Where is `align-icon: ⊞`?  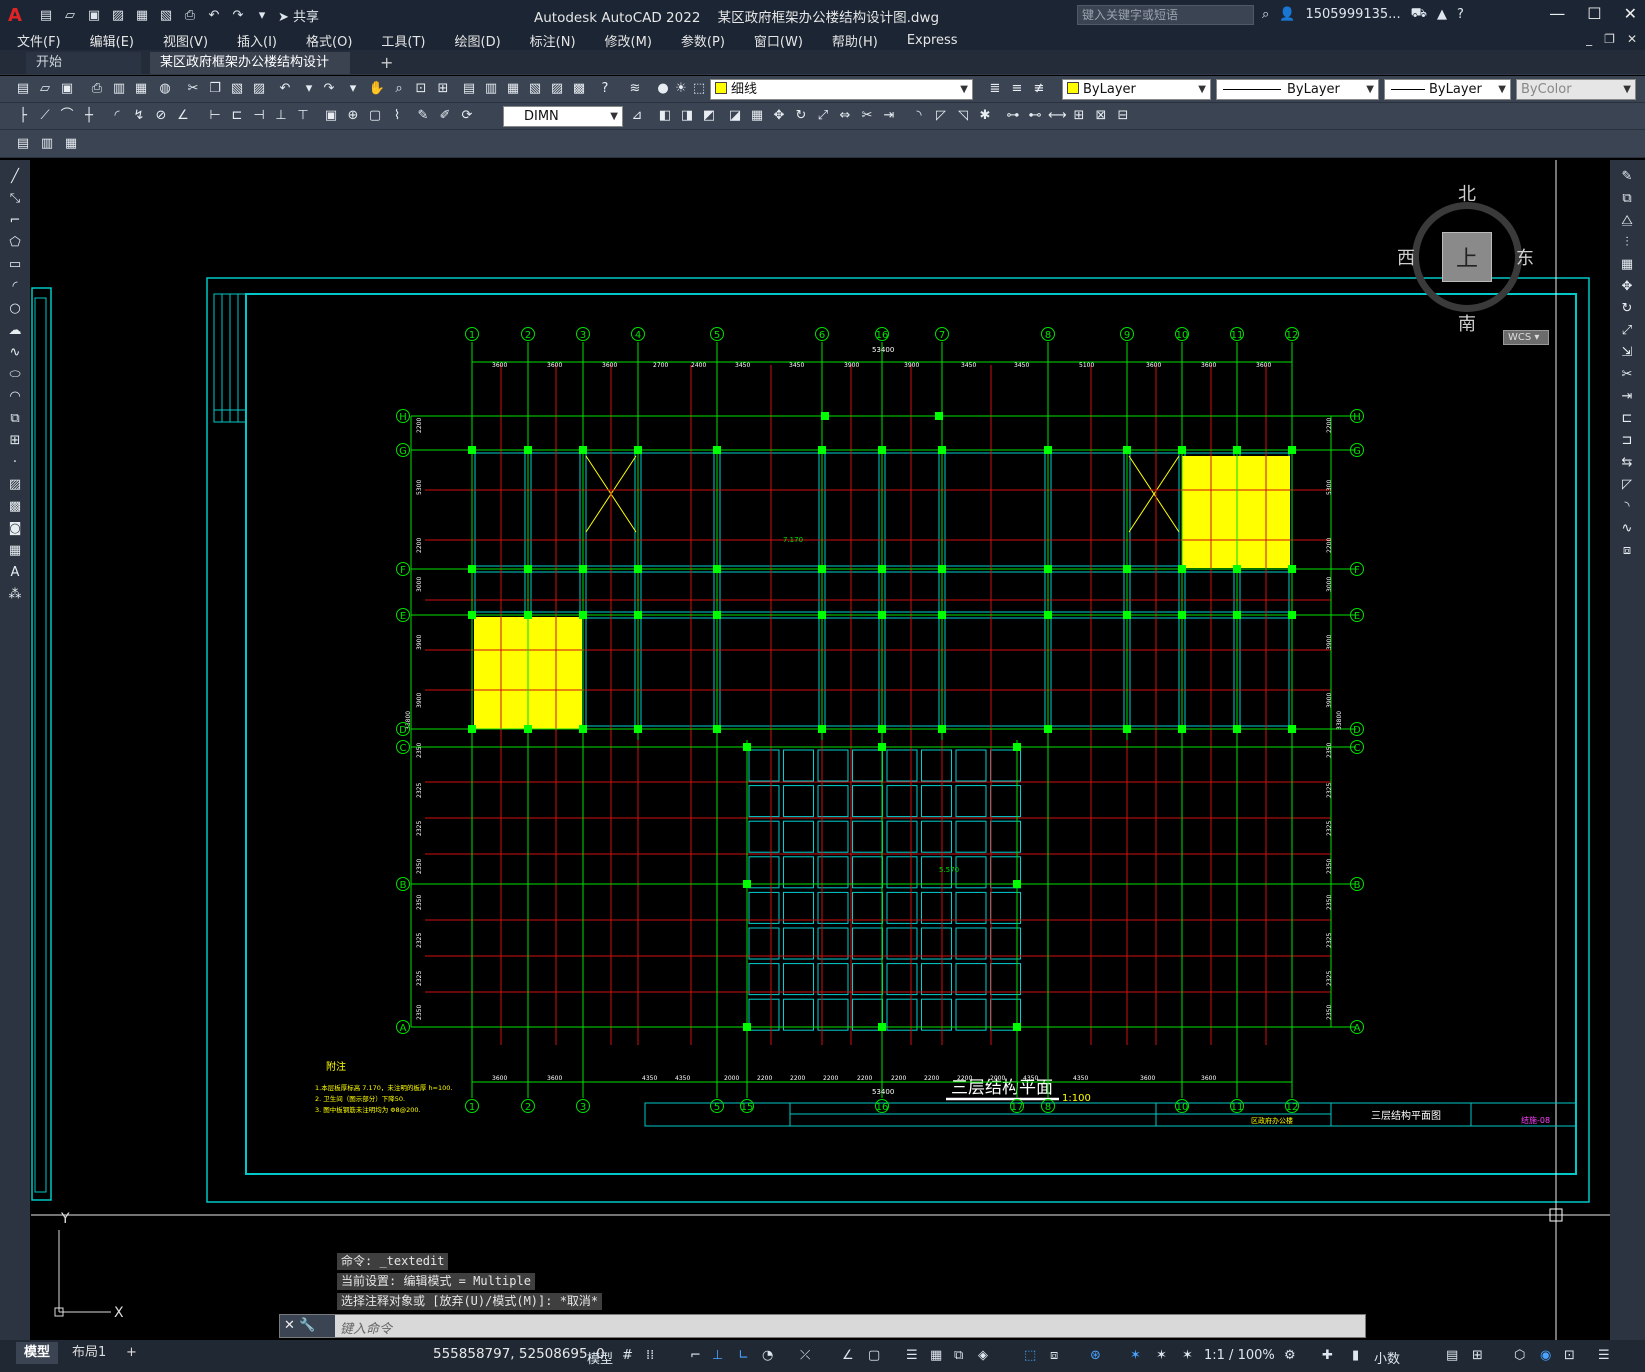 align-icon: ⊞ is located at coordinates (1079, 116).